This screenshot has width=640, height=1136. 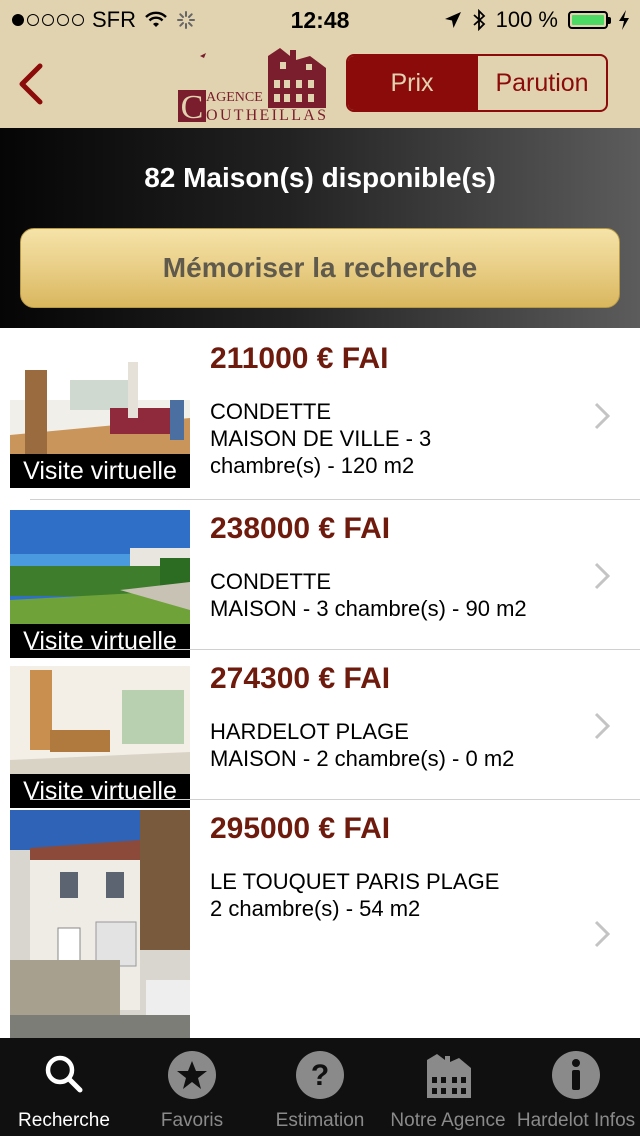 What do you see at coordinates (321, 438) in the screenshot?
I see `listing-line: MAISON DE VILLE - 3` at bounding box center [321, 438].